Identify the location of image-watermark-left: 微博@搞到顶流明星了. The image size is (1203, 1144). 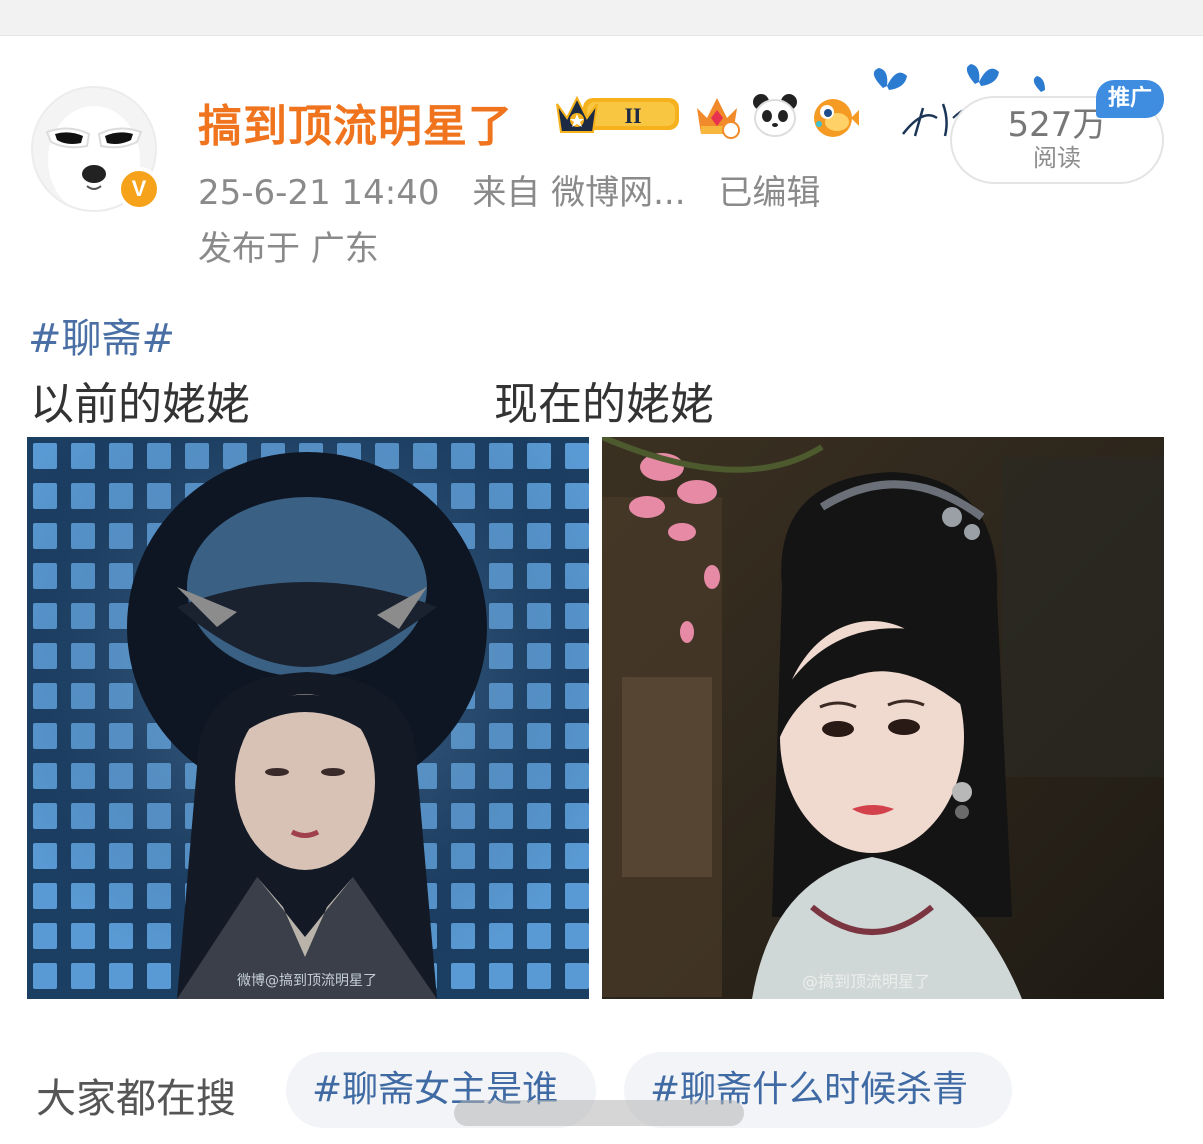
(307, 980).